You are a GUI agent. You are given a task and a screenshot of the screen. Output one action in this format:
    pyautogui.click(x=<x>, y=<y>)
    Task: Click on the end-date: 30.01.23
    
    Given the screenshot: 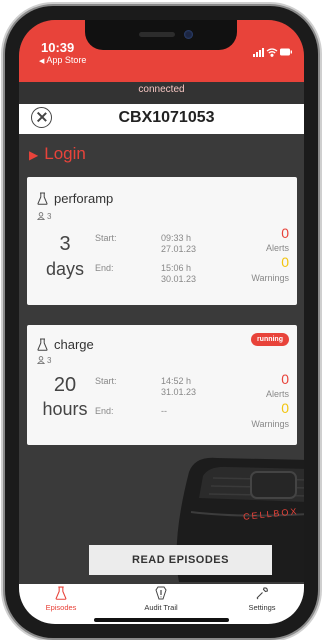 What is the action you would take?
    pyautogui.click(x=179, y=279)
    